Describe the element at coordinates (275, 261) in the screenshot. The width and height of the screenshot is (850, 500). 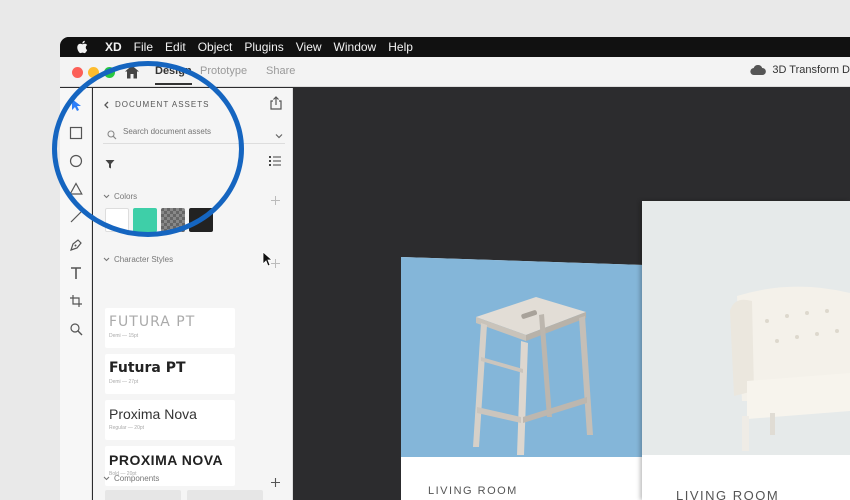
I see `add-character-style-icon` at that location.